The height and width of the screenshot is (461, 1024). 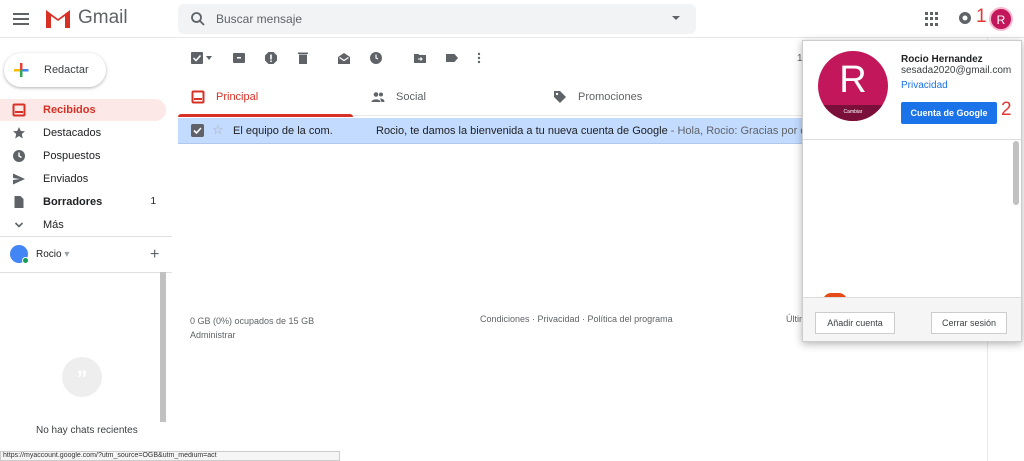 What do you see at coordinates (73, 202) in the screenshot?
I see `sidebar-item-label: Borradores` at bounding box center [73, 202].